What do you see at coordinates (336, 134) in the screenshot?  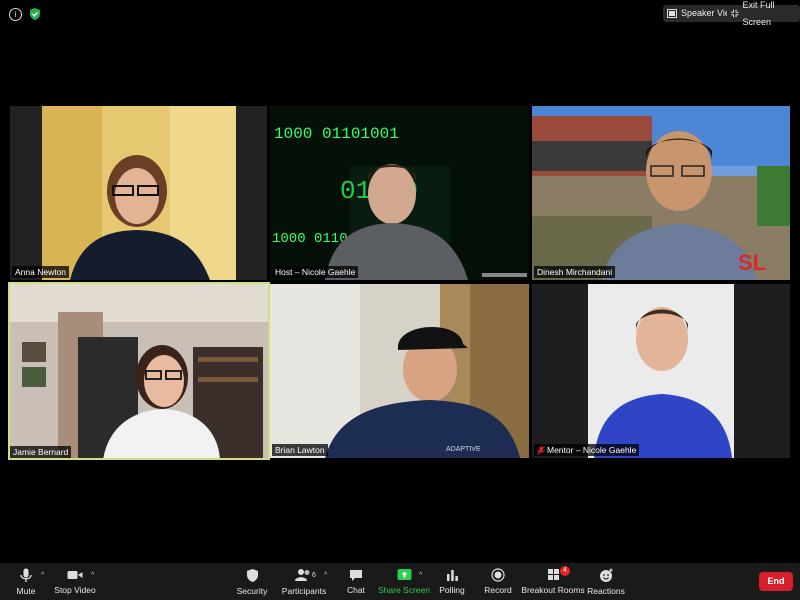 I see `binary-text-1: 1000 01101001` at bounding box center [336, 134].